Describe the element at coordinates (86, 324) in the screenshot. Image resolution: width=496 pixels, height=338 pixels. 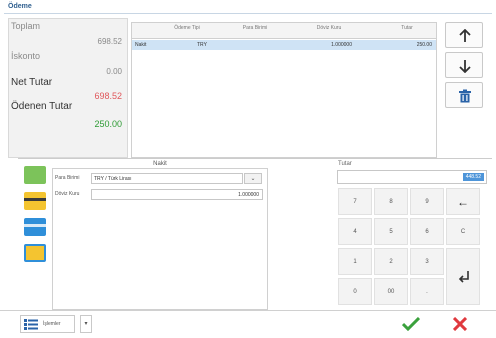
I see `islemler-dropdown: ▾` at that location.